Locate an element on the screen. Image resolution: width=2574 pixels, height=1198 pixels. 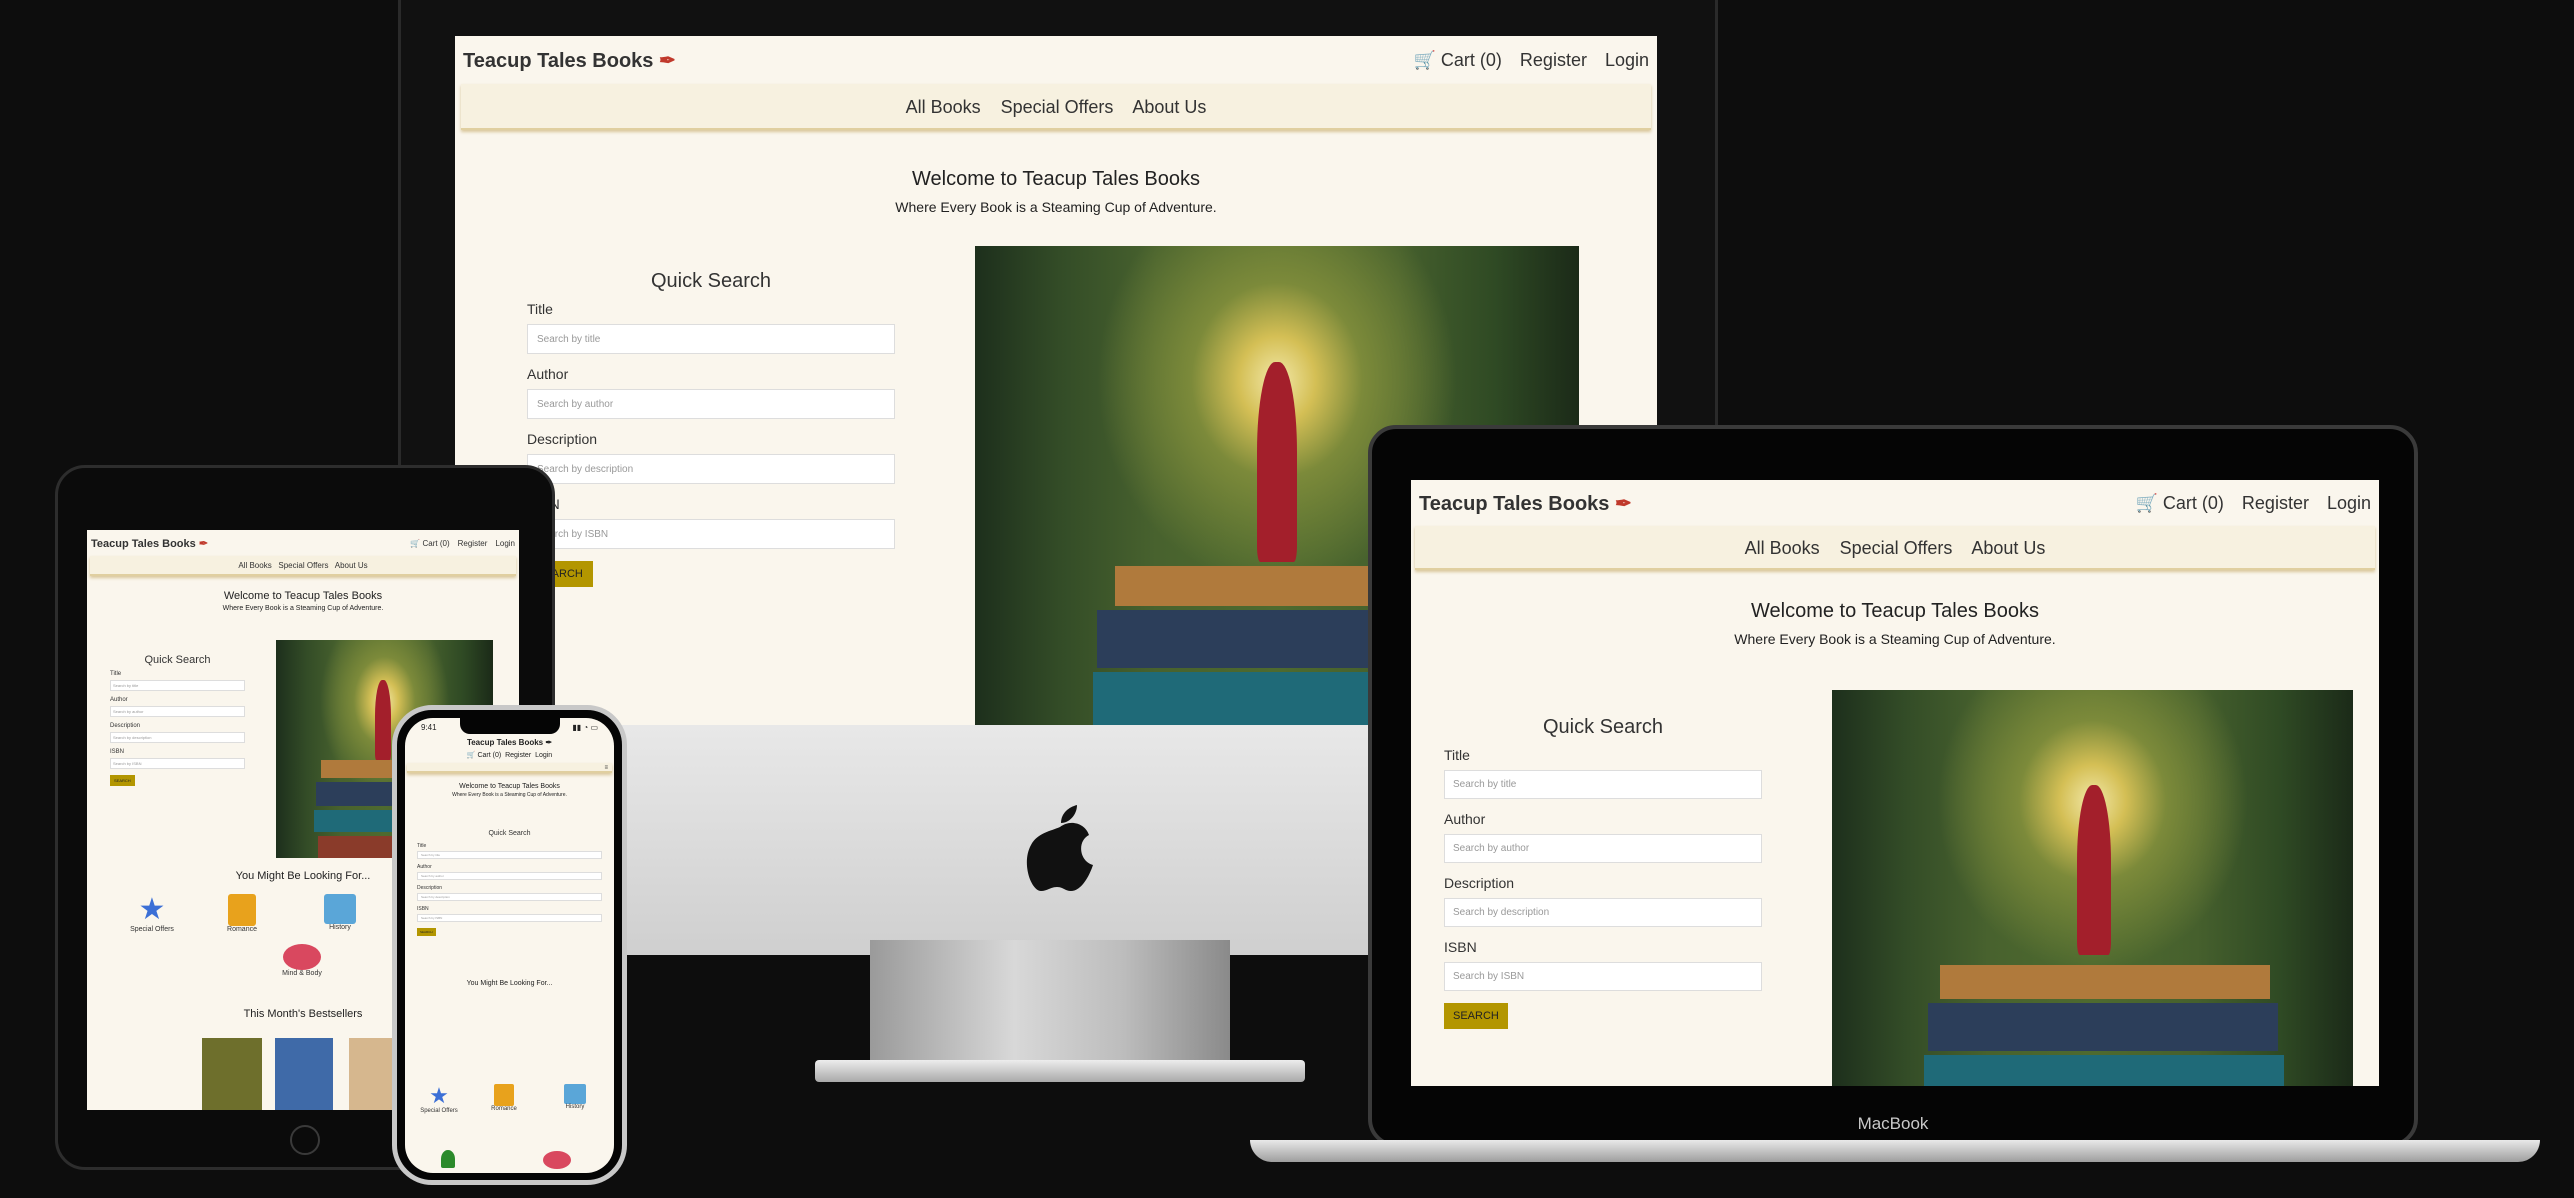
girl-figure is located at coordinates (1277, 462).